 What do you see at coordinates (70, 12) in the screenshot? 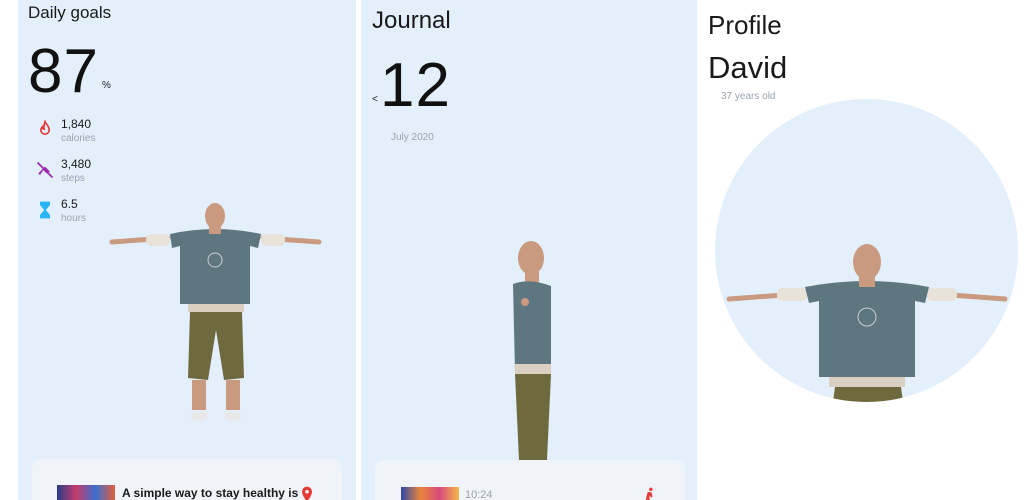
I see `daily-goals-title: Daily goals` at bounding box center [70, 12].